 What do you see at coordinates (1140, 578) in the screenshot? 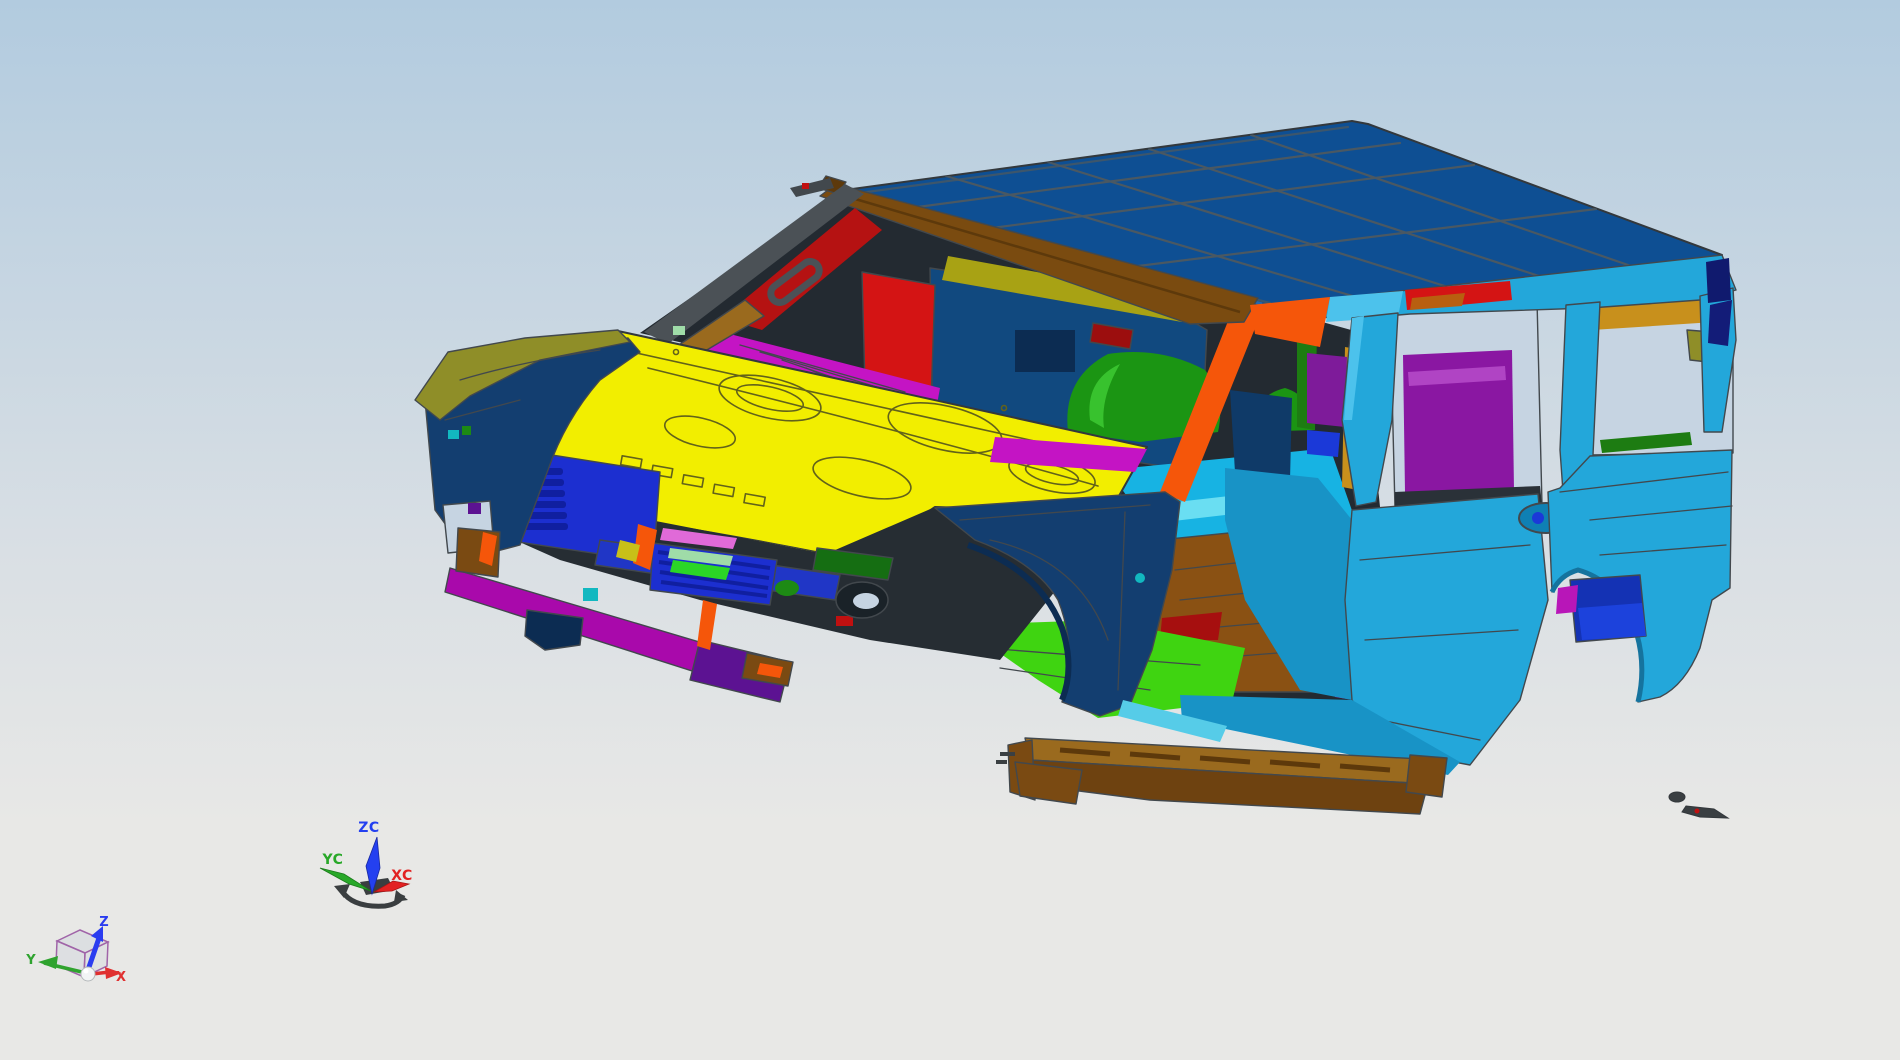
I see `fender-teal-dot` at bounding box center [1140, 578].